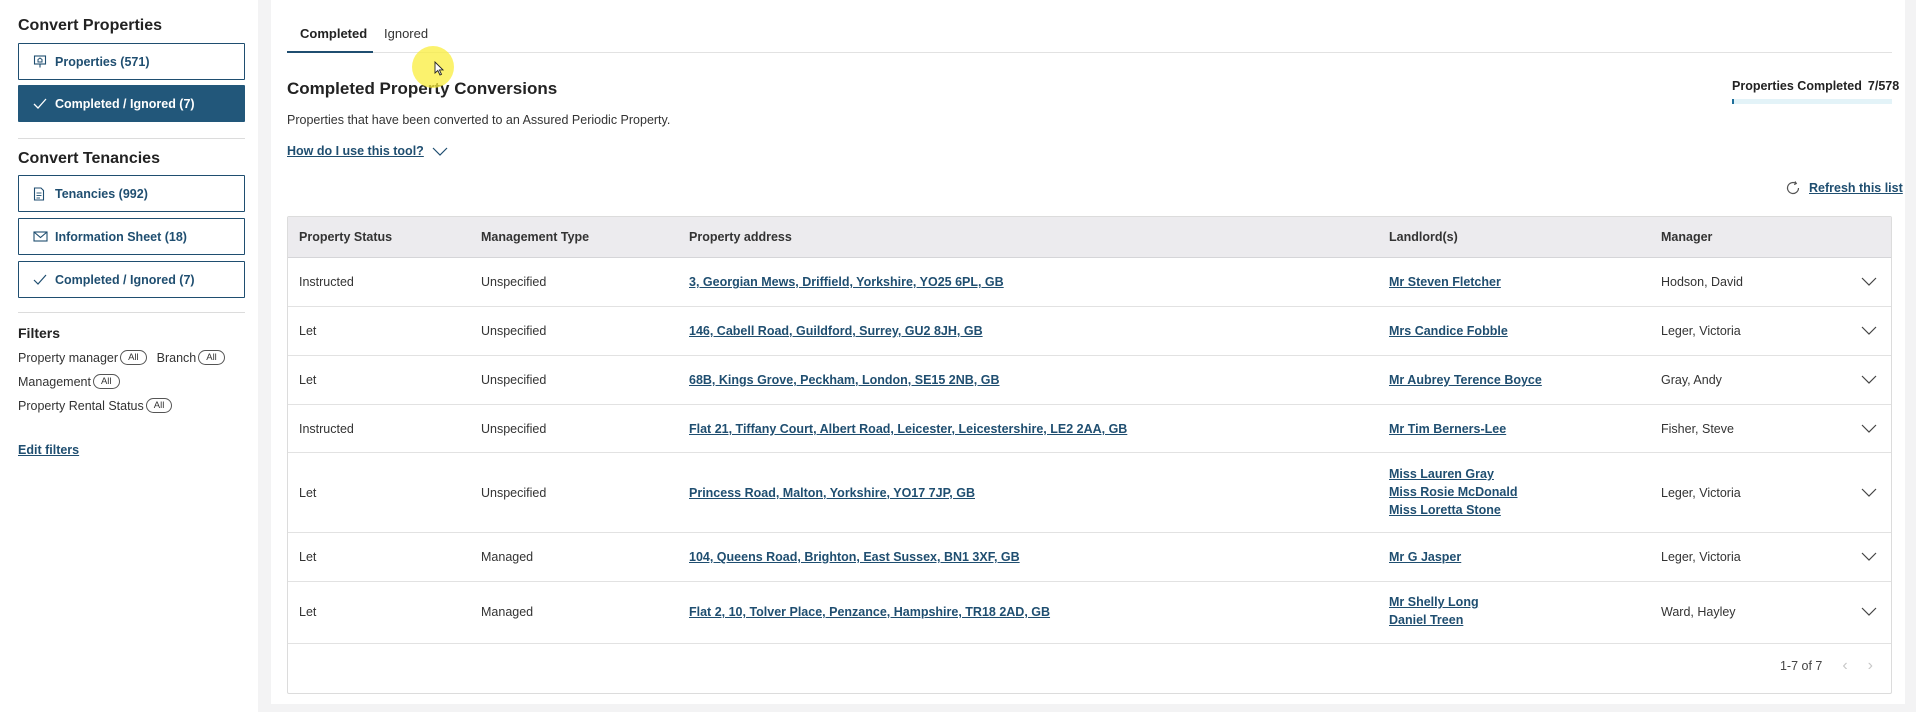 This screenshot has height=712, width=1916. Describe the element at coordinates (1701, 557) in the screenshot. I see `cell-manager: Leger, Victoria` at that location.